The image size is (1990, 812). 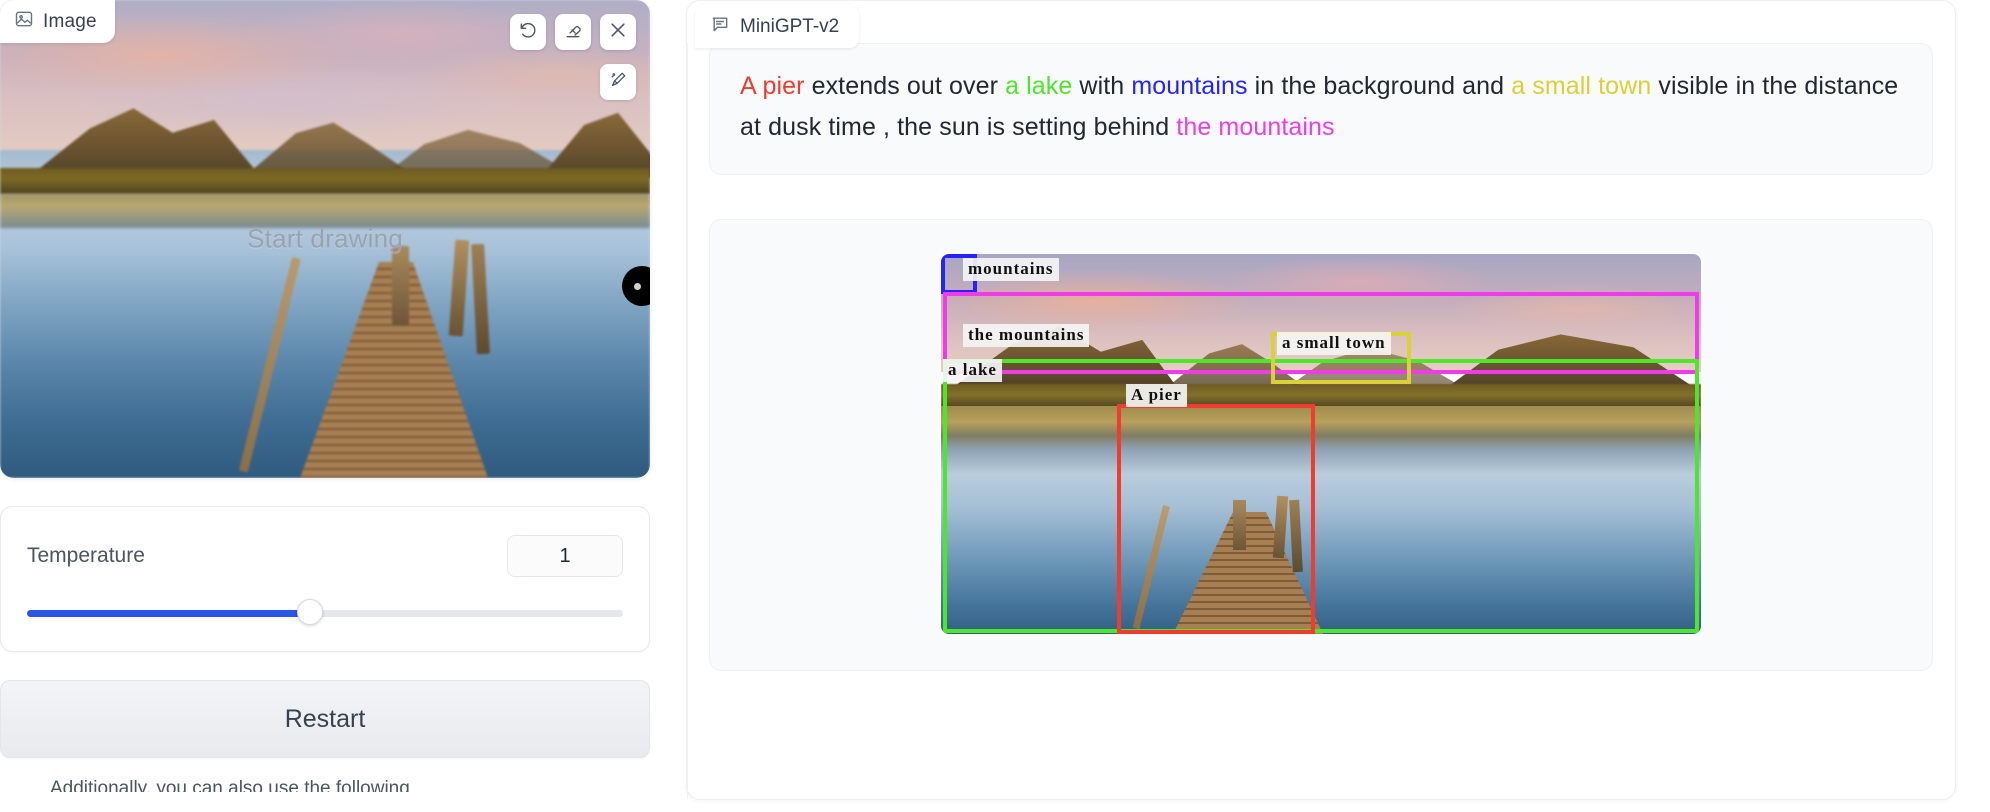 What do you see at coordinates (325, 181) in the screenshot?
I see `photo-treeline` at bounding box center [325, 181].